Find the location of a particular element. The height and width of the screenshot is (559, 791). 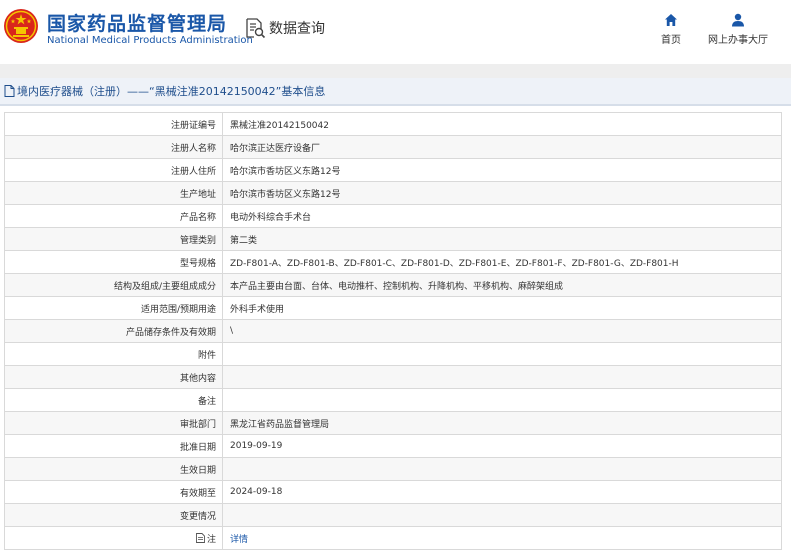

table-row: 适用范围/预期用途 外科手术使用 is located at coordinates (393, 308).